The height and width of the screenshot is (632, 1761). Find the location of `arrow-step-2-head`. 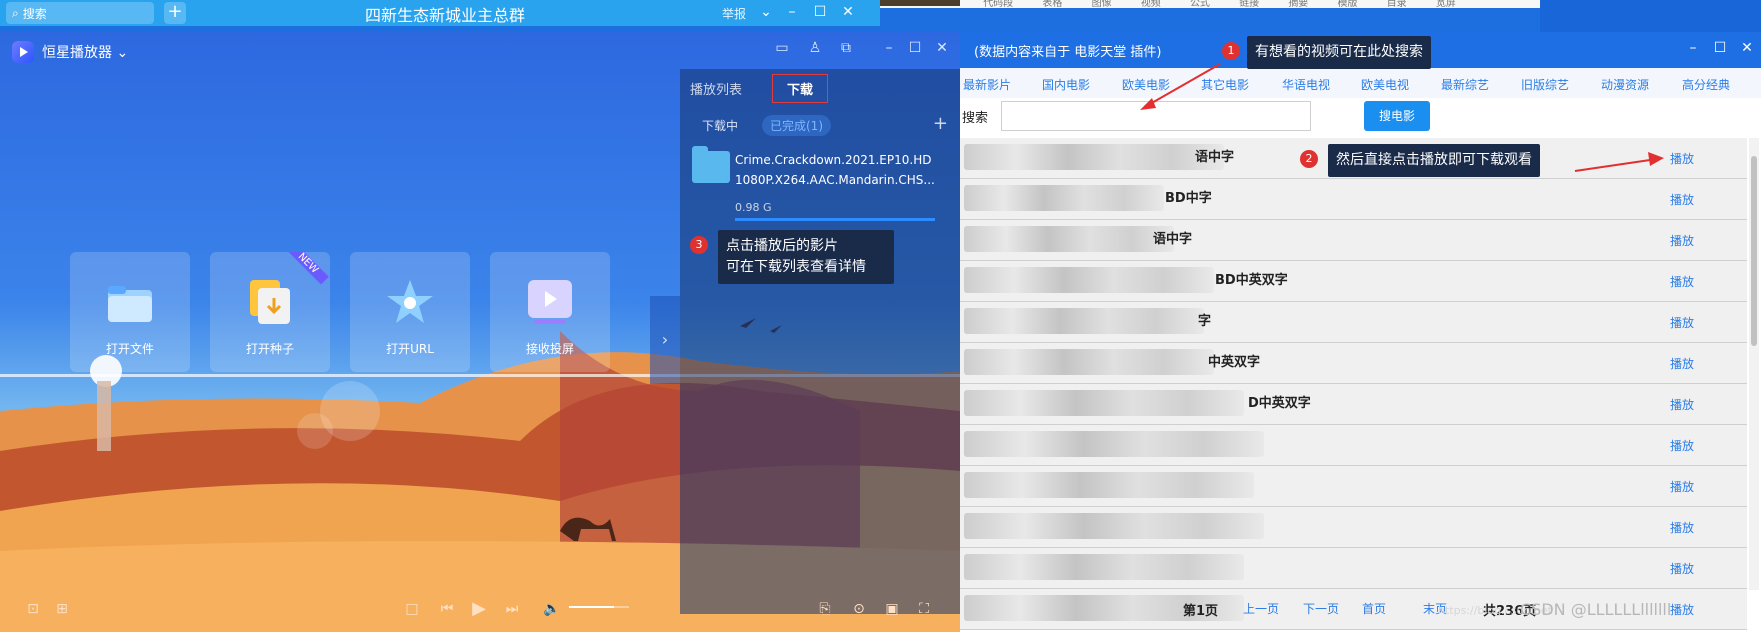

arrow-step-2-head is located at coordinates (1656, 159).